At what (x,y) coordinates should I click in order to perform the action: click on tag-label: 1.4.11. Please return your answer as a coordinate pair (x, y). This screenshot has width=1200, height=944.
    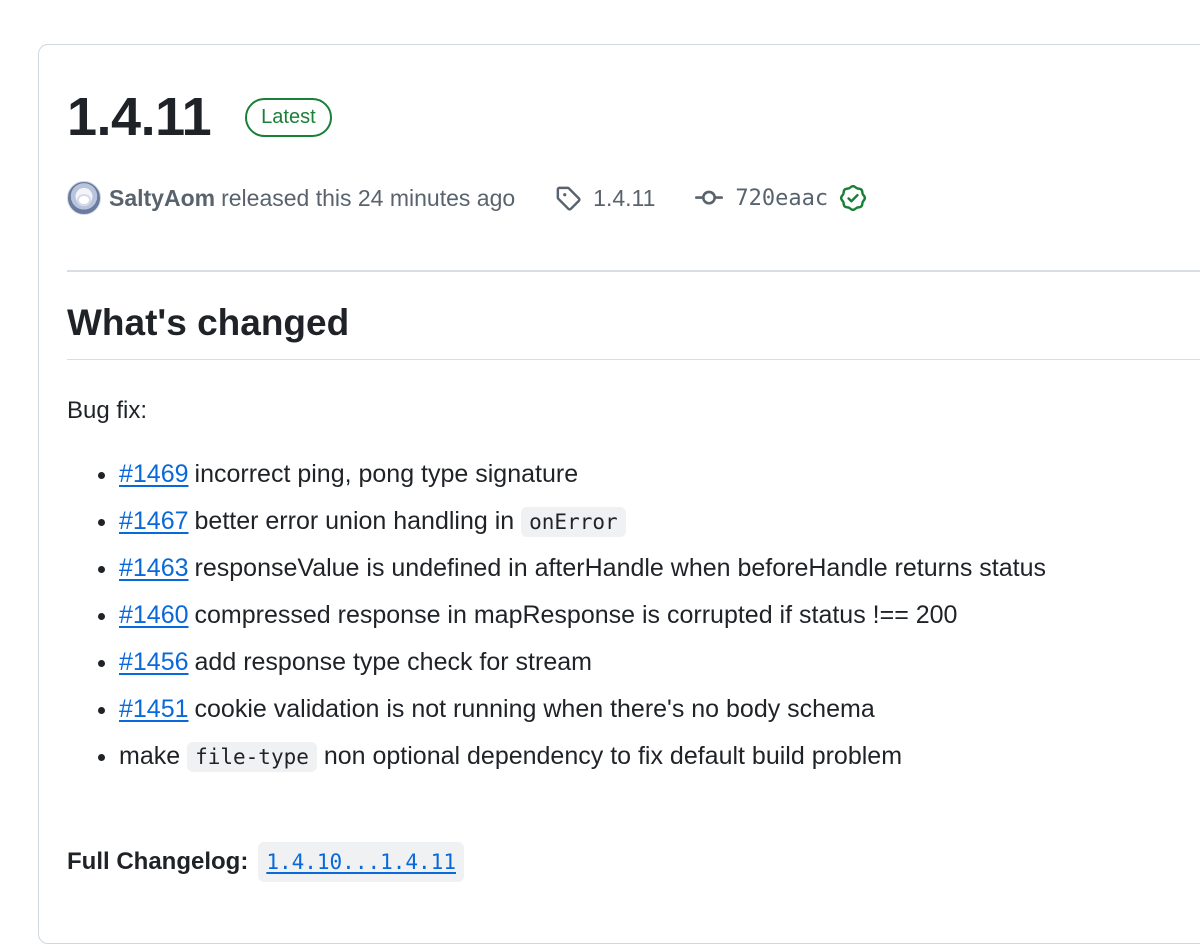
    Looking at the image, I should click on (624, 197).